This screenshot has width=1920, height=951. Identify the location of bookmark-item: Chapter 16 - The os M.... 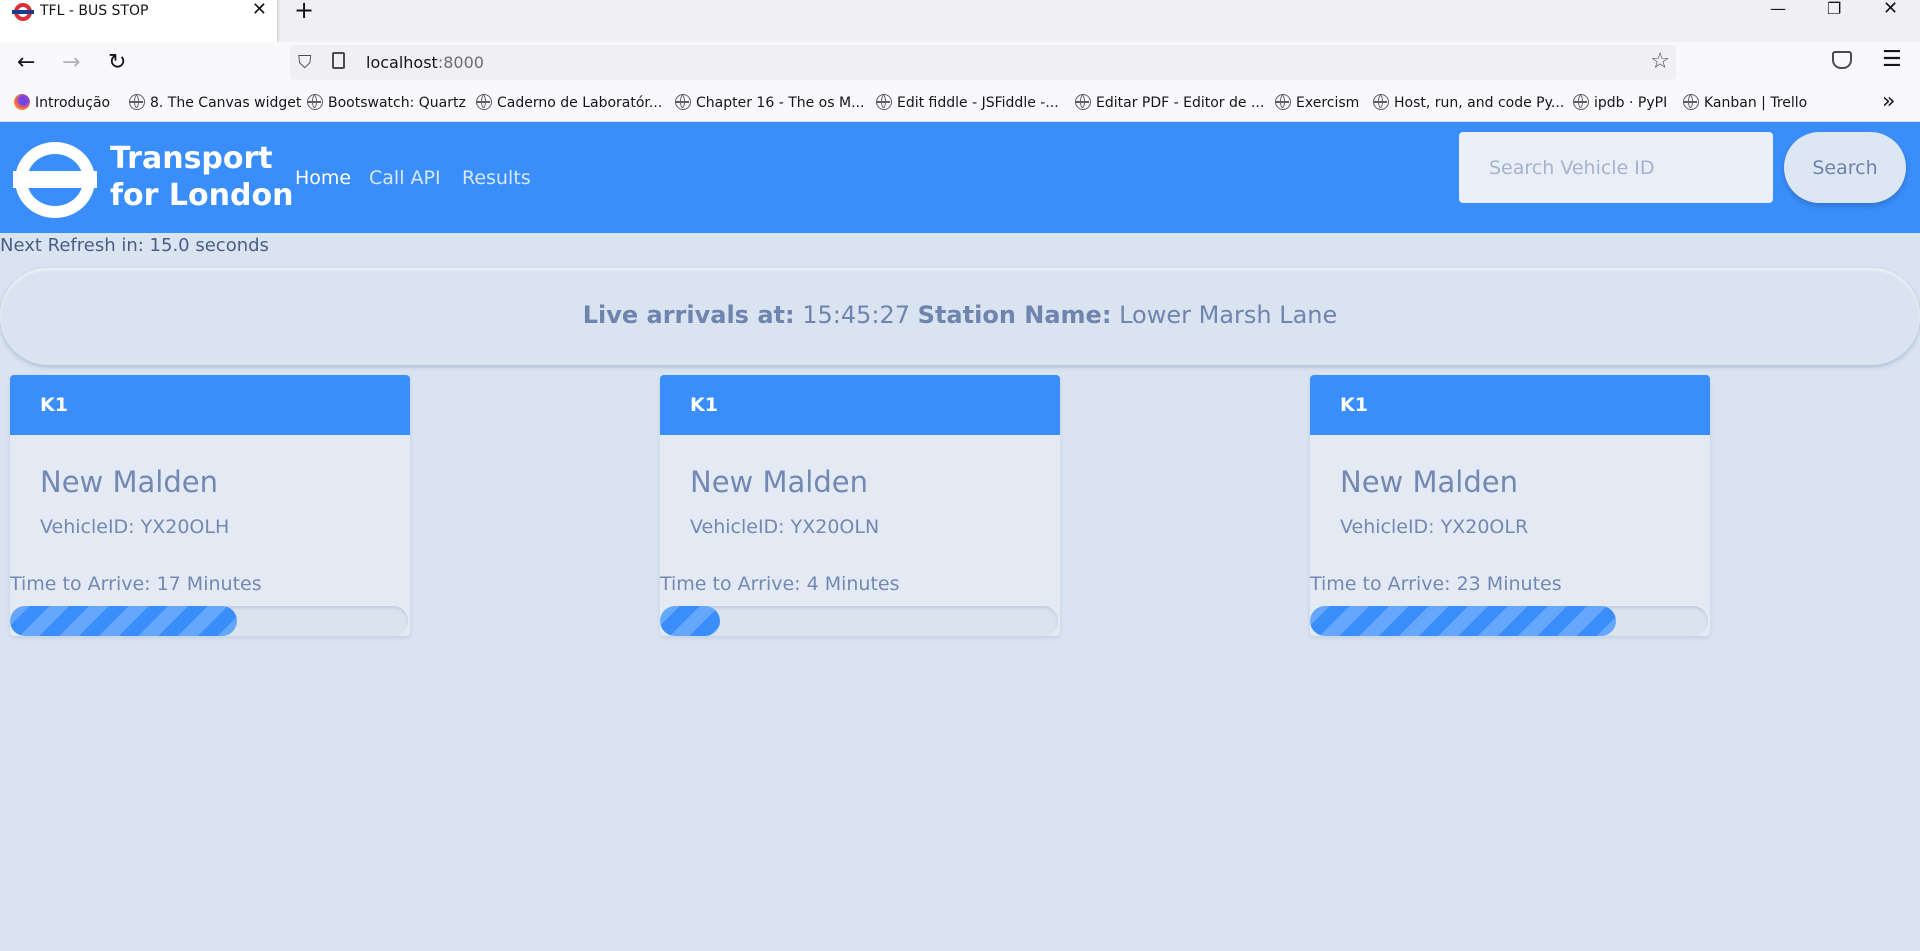
(769, 103).